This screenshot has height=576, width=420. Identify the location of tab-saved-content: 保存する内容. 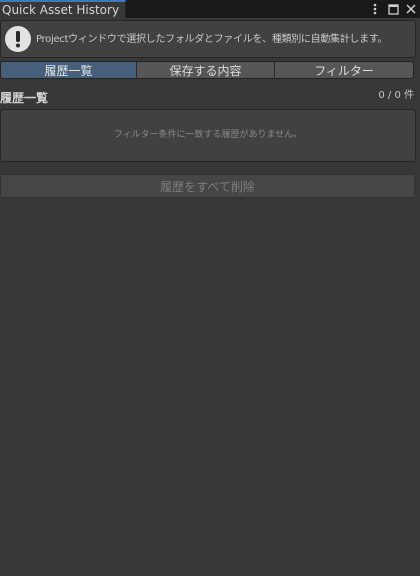
(206, 70).